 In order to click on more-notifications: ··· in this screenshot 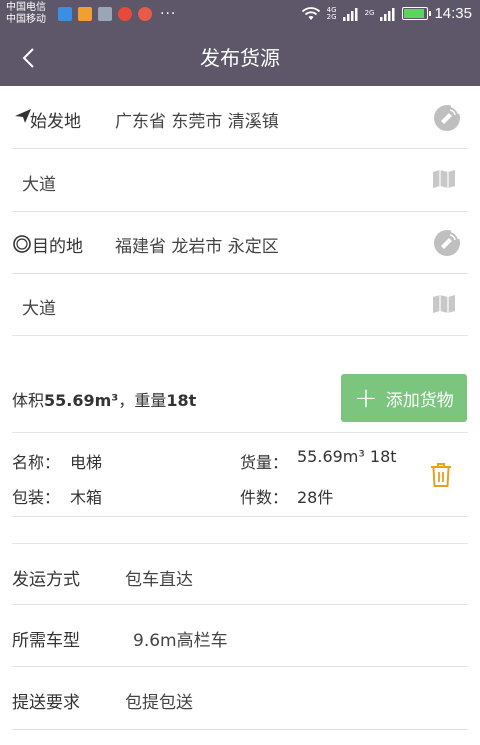, I will do `click(168, 14)`.